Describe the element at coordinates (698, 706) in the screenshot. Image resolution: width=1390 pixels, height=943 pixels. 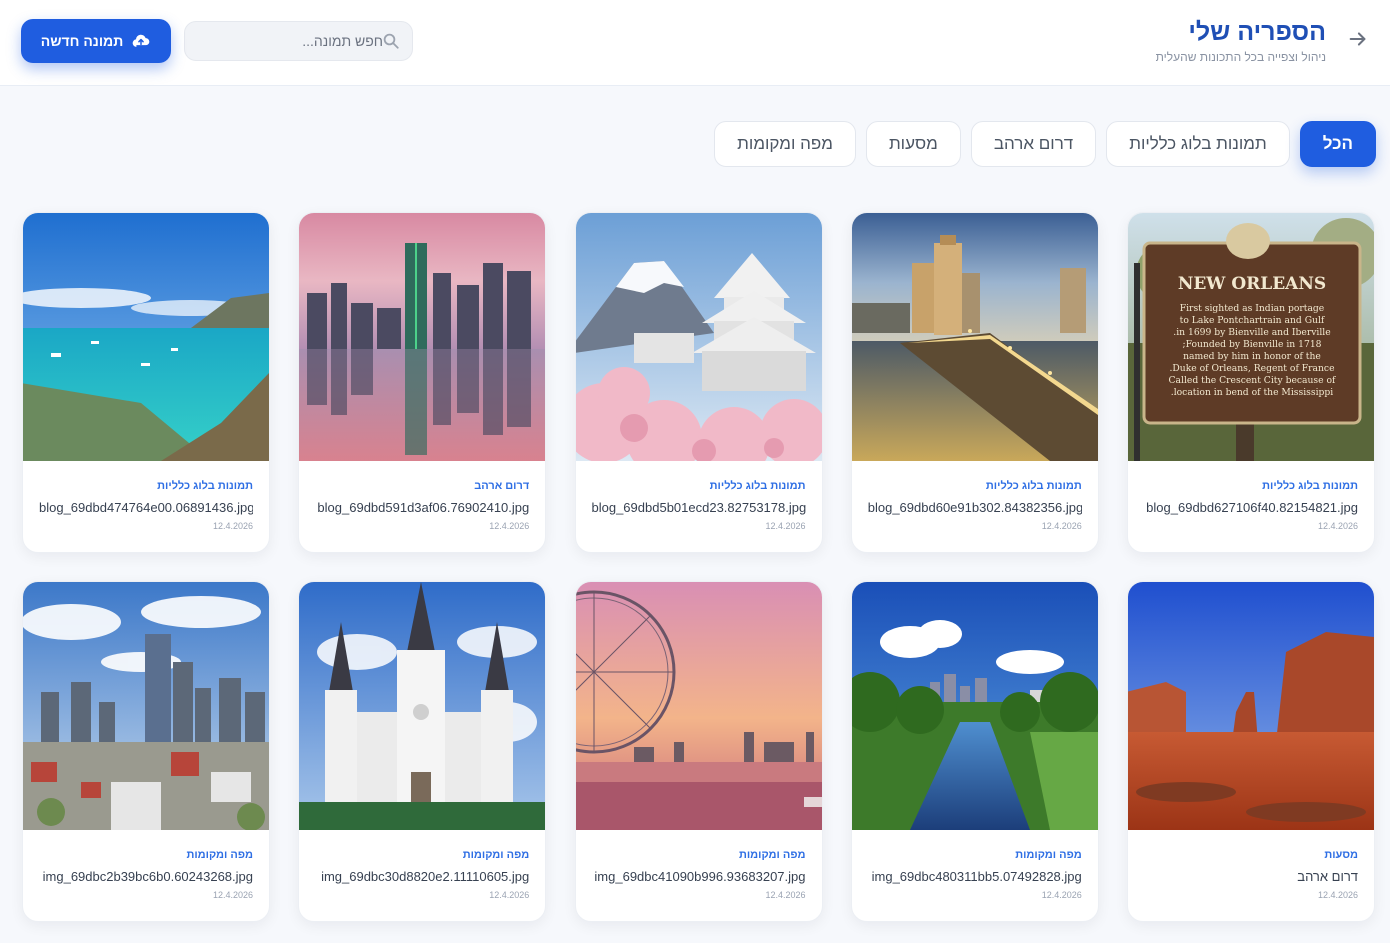
I see `thumbnail-london-eye` at that location.